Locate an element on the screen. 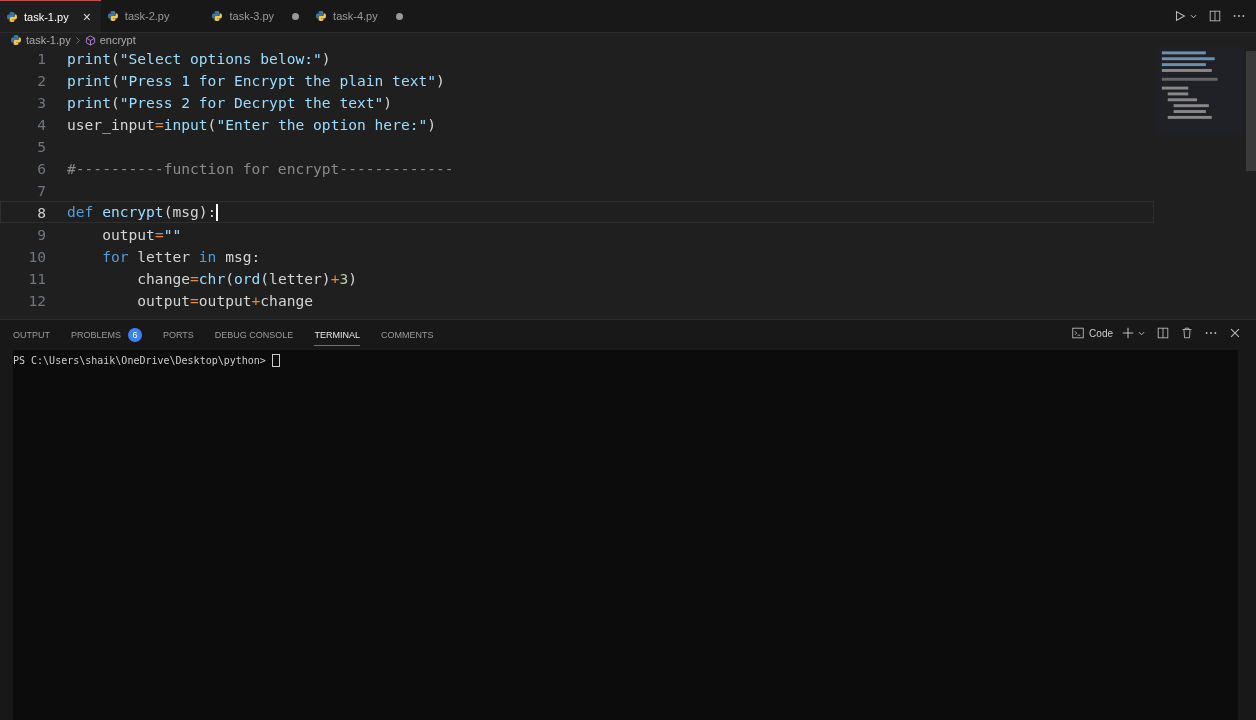 Image resolution: width=1256 pixels, height=720 pixels. run-icon is located at coordinates (1180, 16).